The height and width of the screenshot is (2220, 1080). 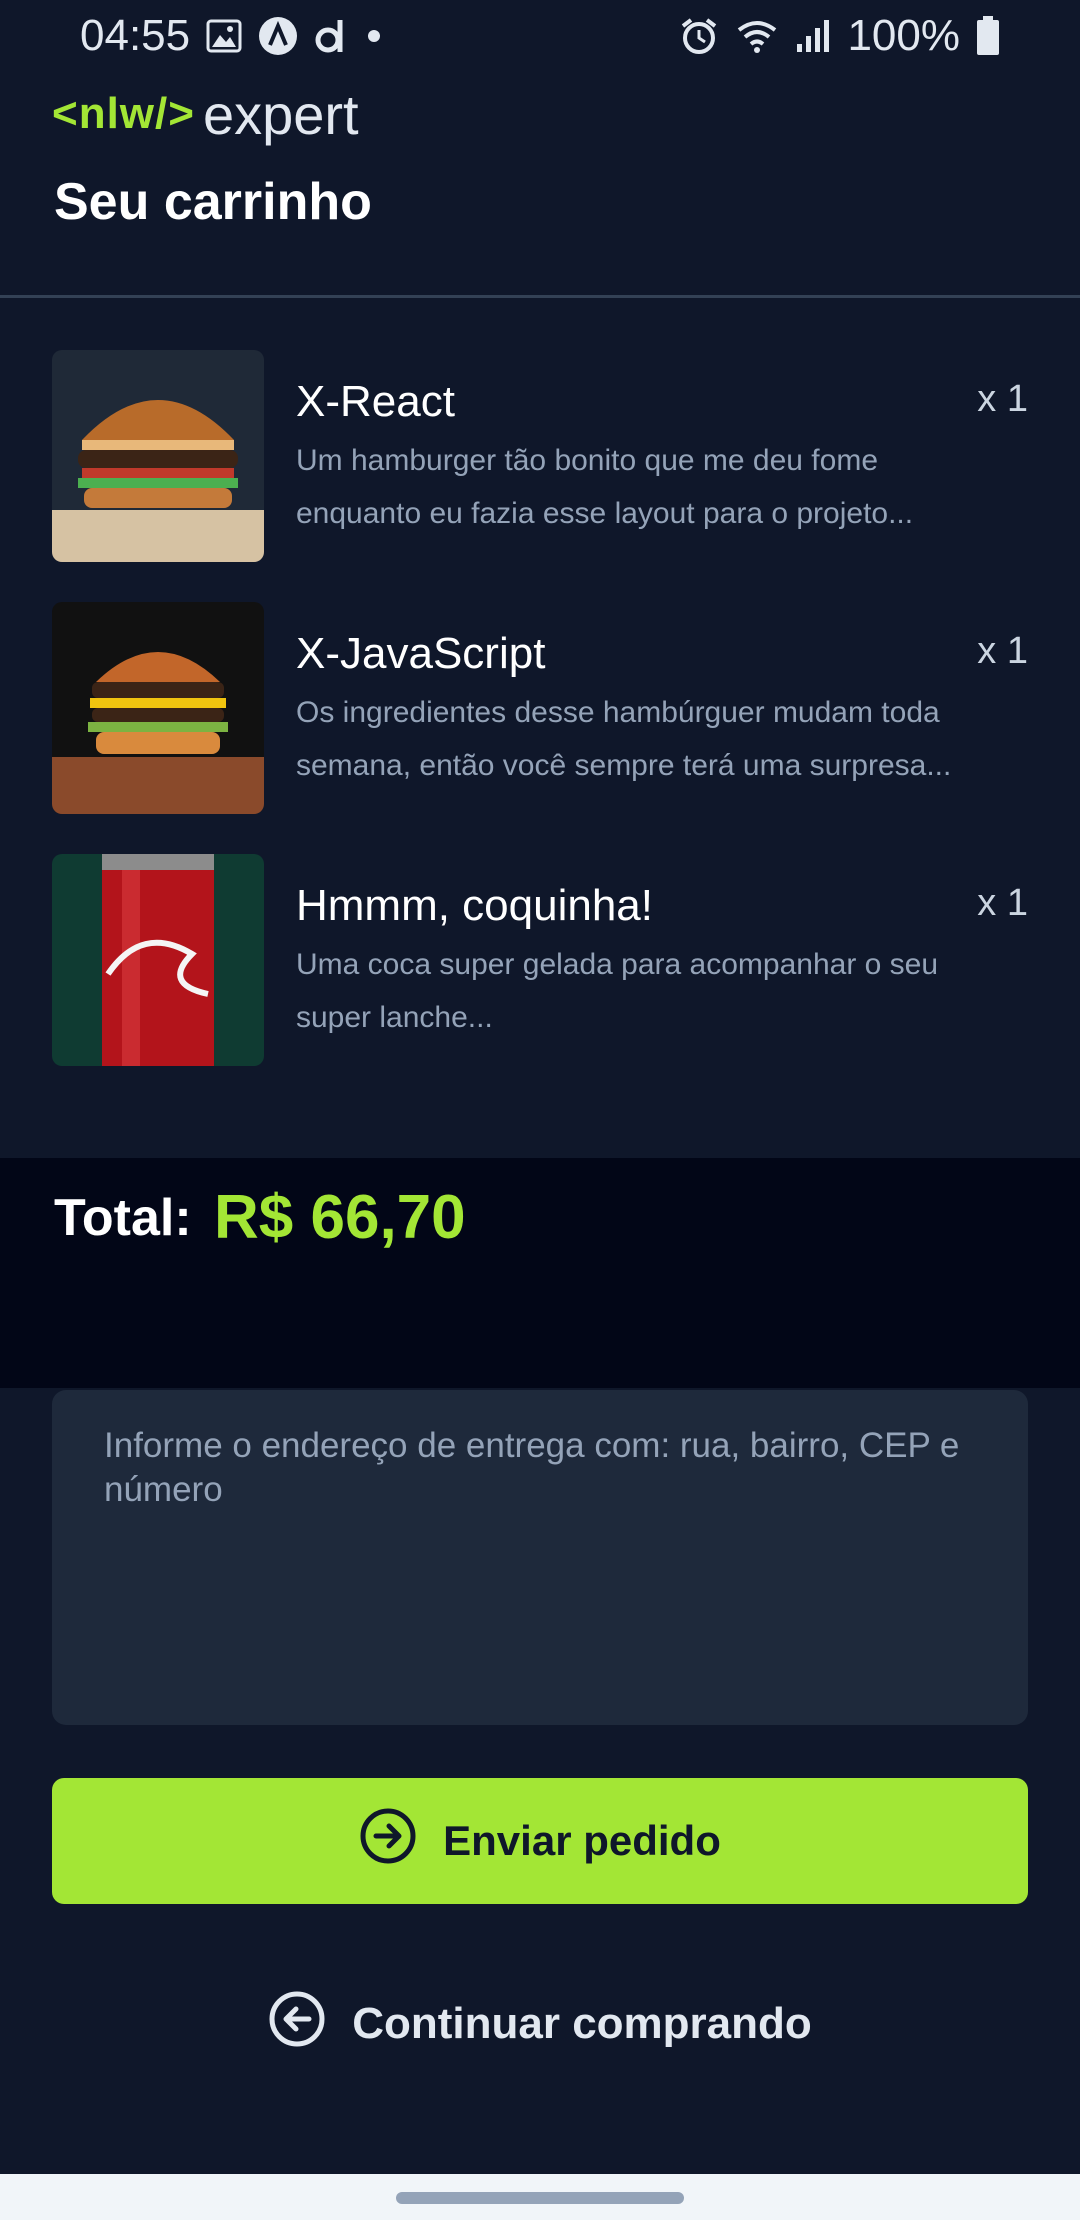 I want to click on cart-item-name: Hmmm, coquinha!, so click(x=475, y=905).